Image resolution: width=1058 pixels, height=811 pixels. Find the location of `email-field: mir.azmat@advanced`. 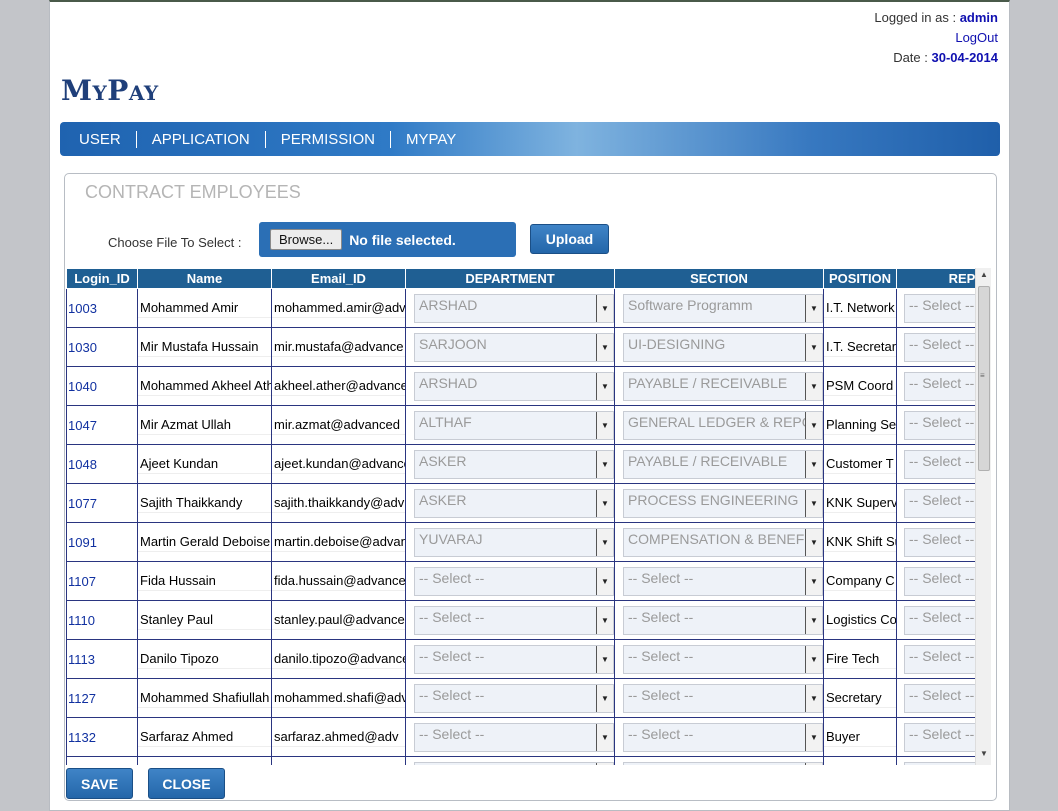

email-field: mir.azmat@advanced is located at coordinates (338, 425).